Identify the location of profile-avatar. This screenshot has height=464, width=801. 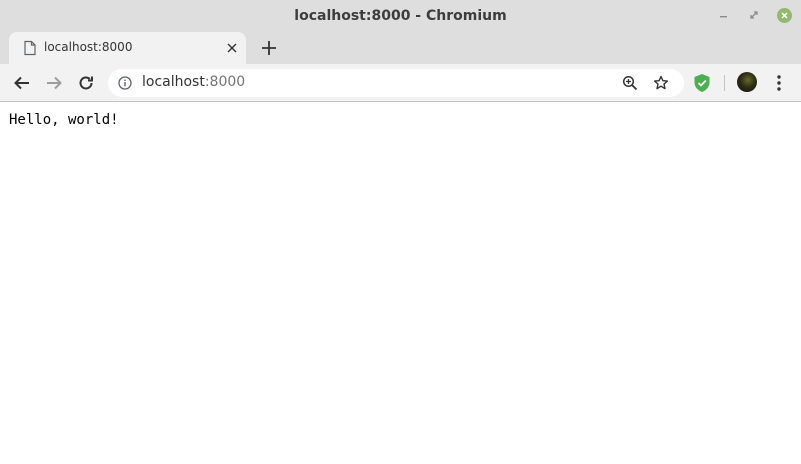
(747, 82).